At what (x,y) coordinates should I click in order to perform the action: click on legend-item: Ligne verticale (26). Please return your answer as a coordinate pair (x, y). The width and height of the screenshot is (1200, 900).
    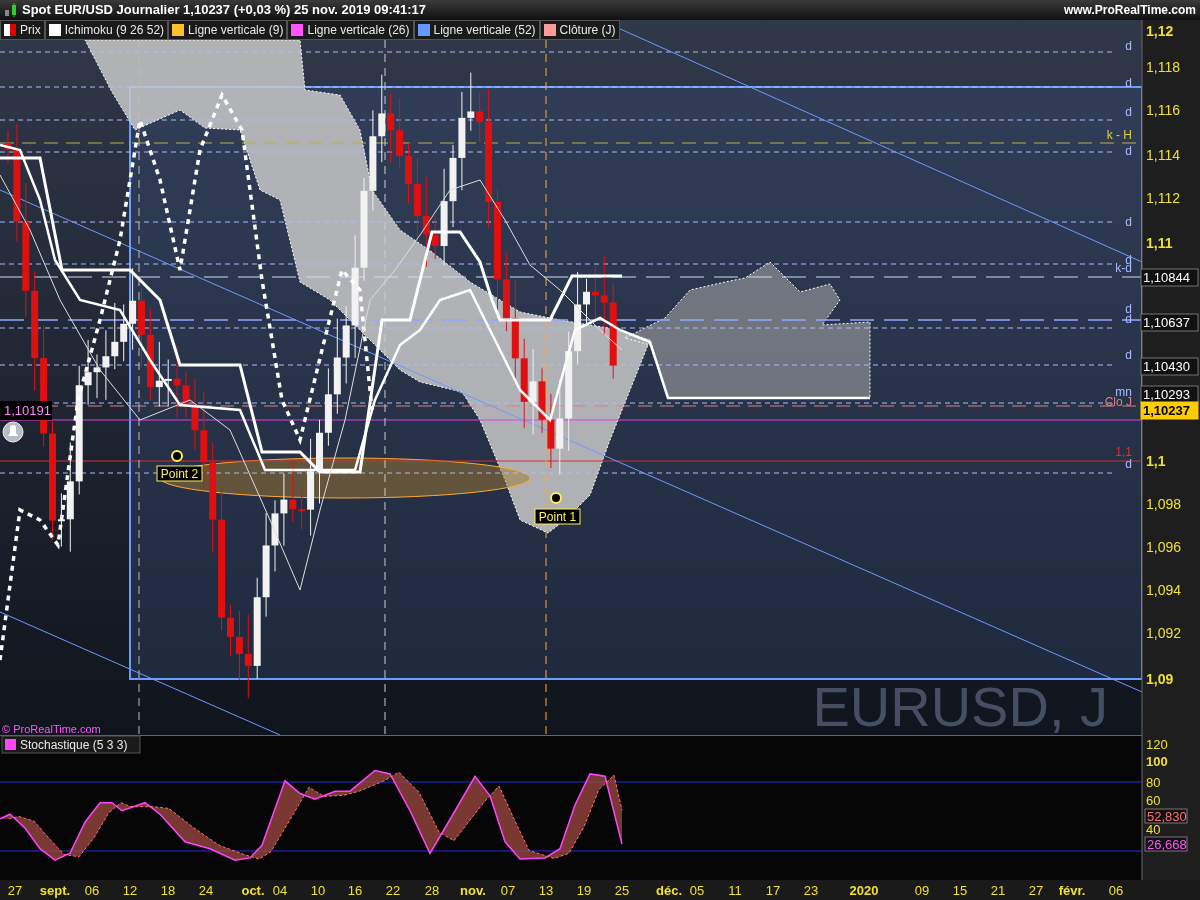
    Looking at the image, I should click on (350, 30).